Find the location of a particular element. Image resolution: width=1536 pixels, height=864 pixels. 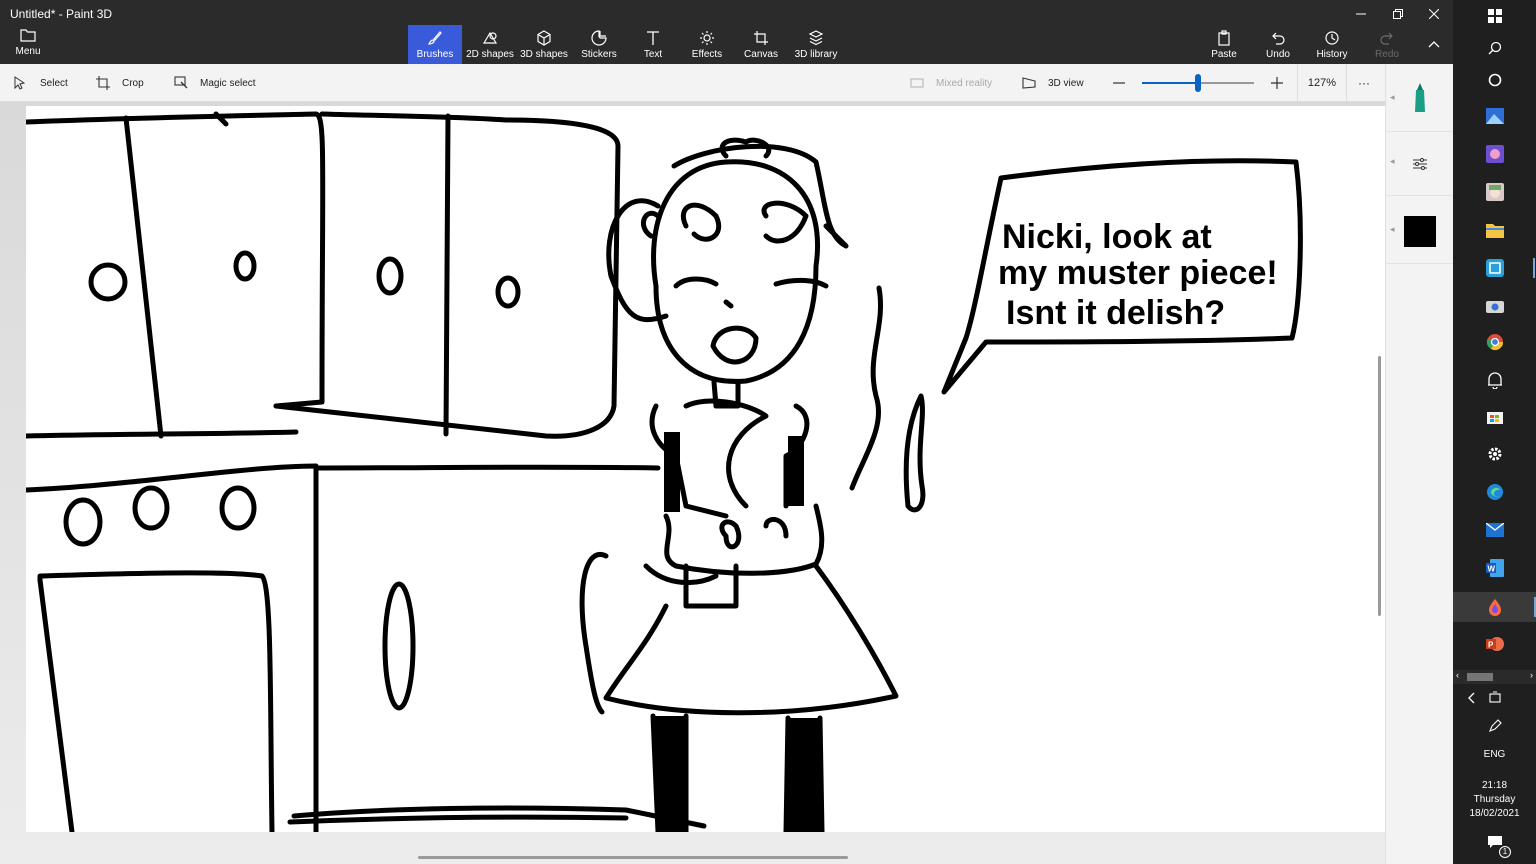

speech-line-3: Isnt it delish? is located at coordinates (1115, 313).